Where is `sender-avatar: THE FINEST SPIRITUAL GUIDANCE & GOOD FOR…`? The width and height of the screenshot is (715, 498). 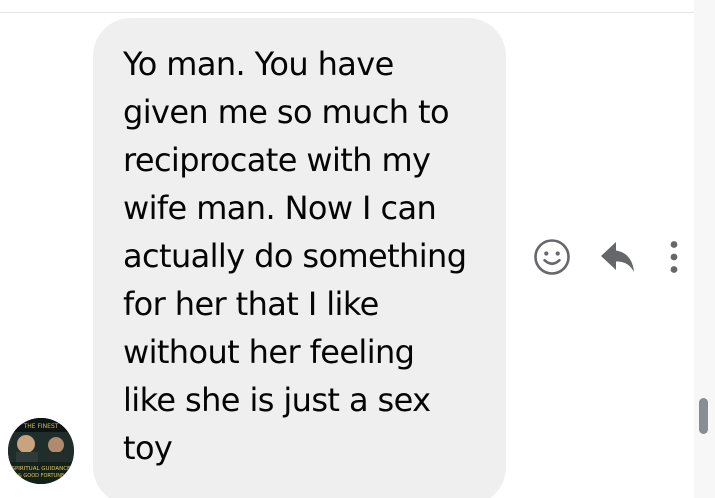
sender-avatar: THE FINEST SPIRITUAL GUIDANCE & GOOD FOR… is located at coordinates (41, 451).